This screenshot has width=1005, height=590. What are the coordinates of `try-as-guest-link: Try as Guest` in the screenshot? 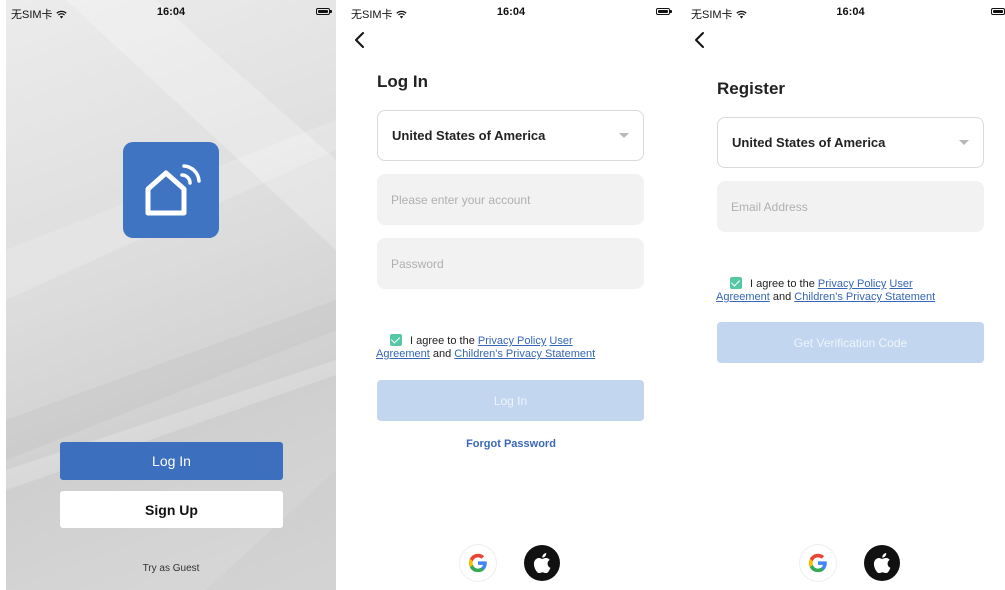 It's located at (171, 568).